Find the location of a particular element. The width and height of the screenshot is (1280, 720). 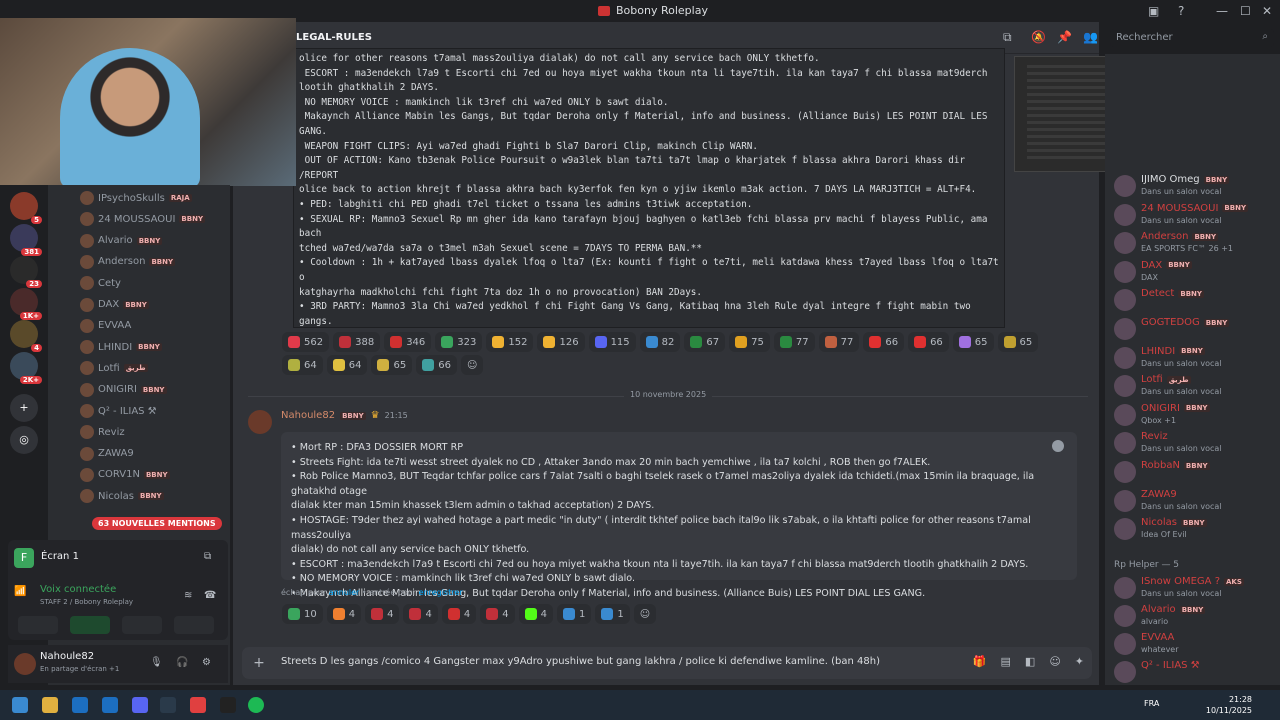

app-icon is located at coordinates (80, 705).